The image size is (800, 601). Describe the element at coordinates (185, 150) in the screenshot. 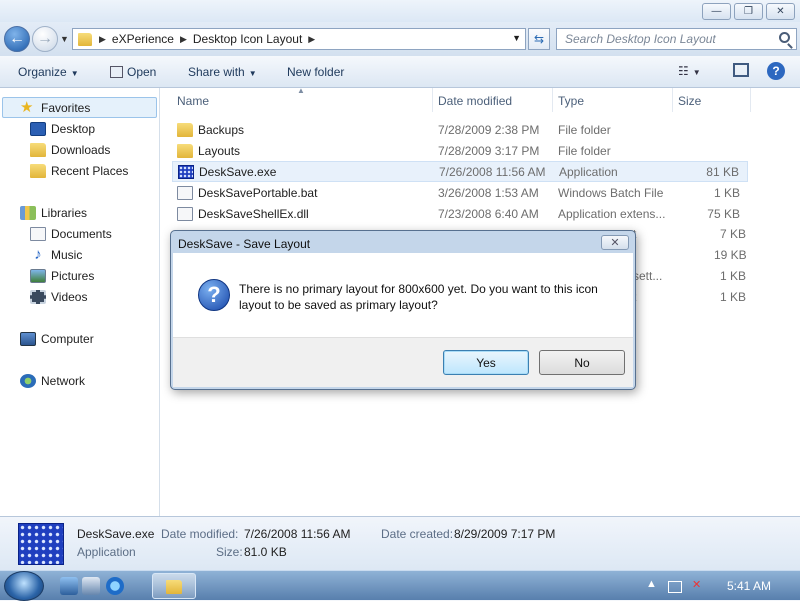

I see `folder-icon` at that location.